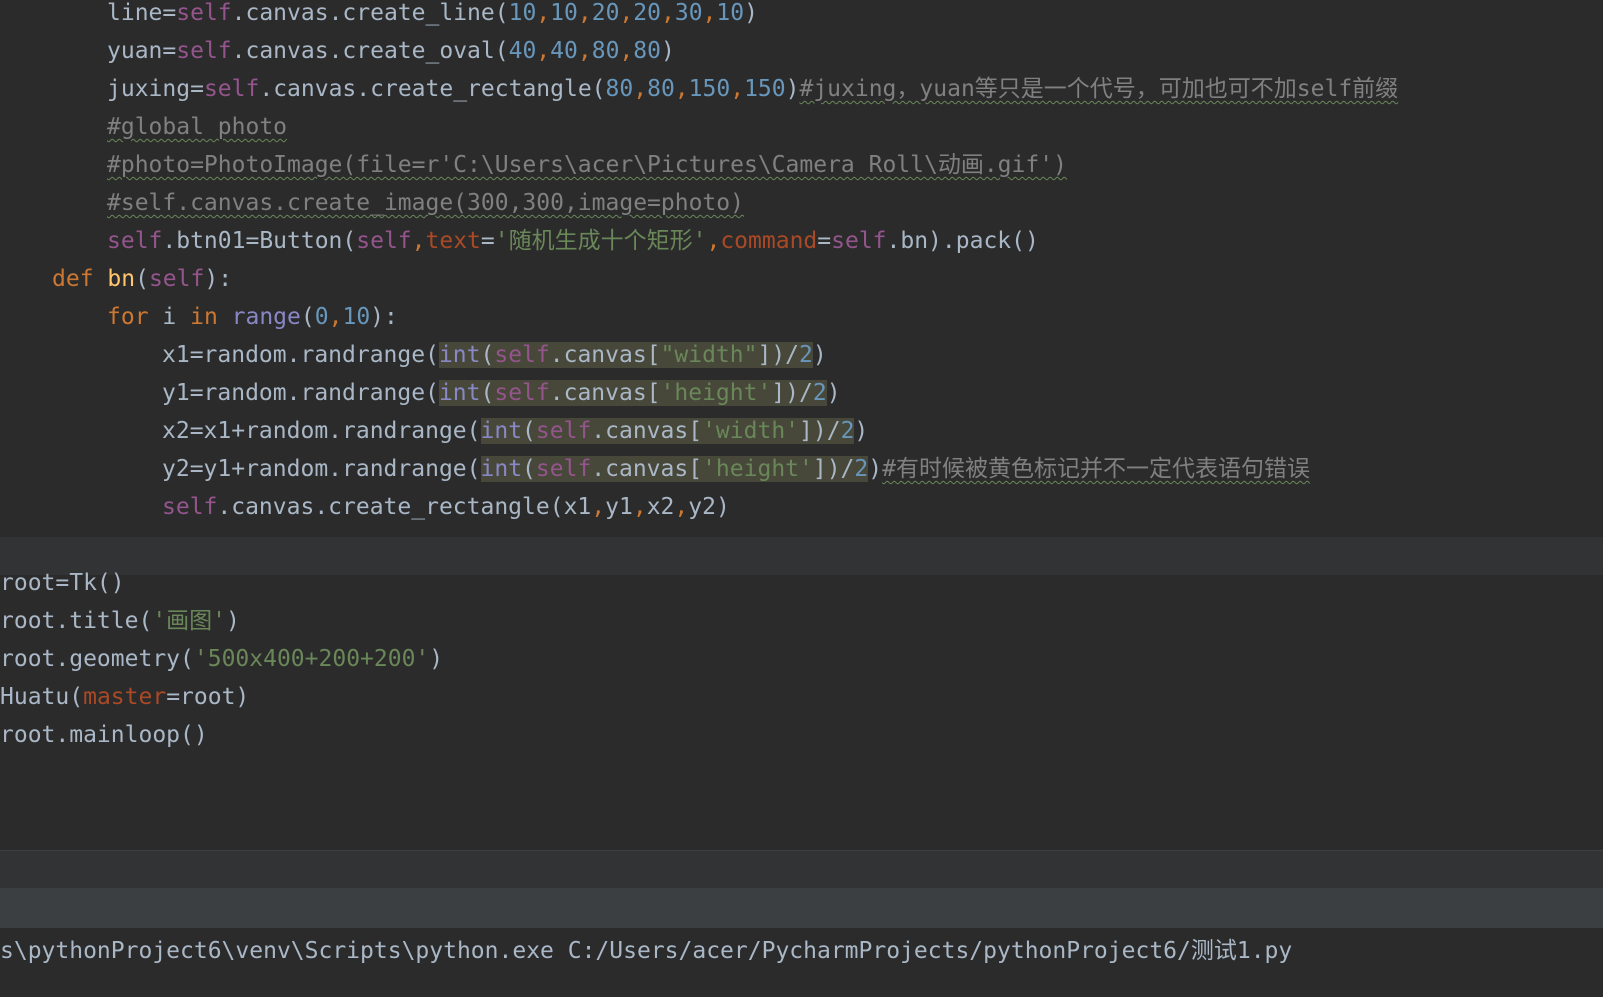 The image size is (1603, 997). I want to click on code-line: root=Tk(), so click(62, 589).